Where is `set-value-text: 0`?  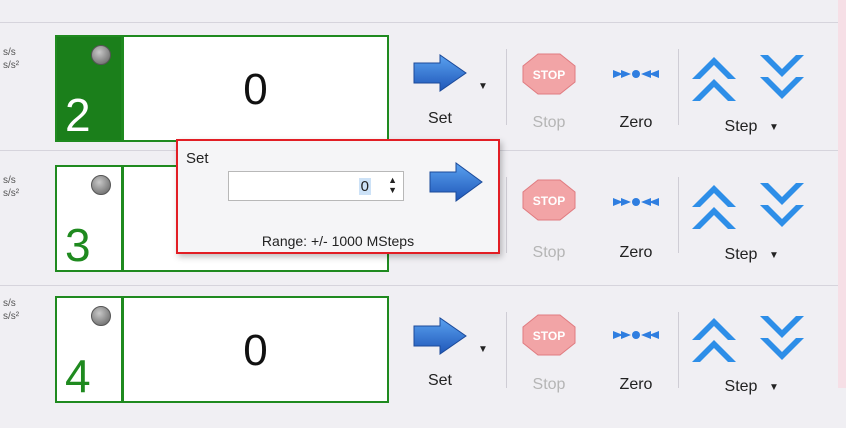 set-value-text: 0 is located at coordinates (364, 186).